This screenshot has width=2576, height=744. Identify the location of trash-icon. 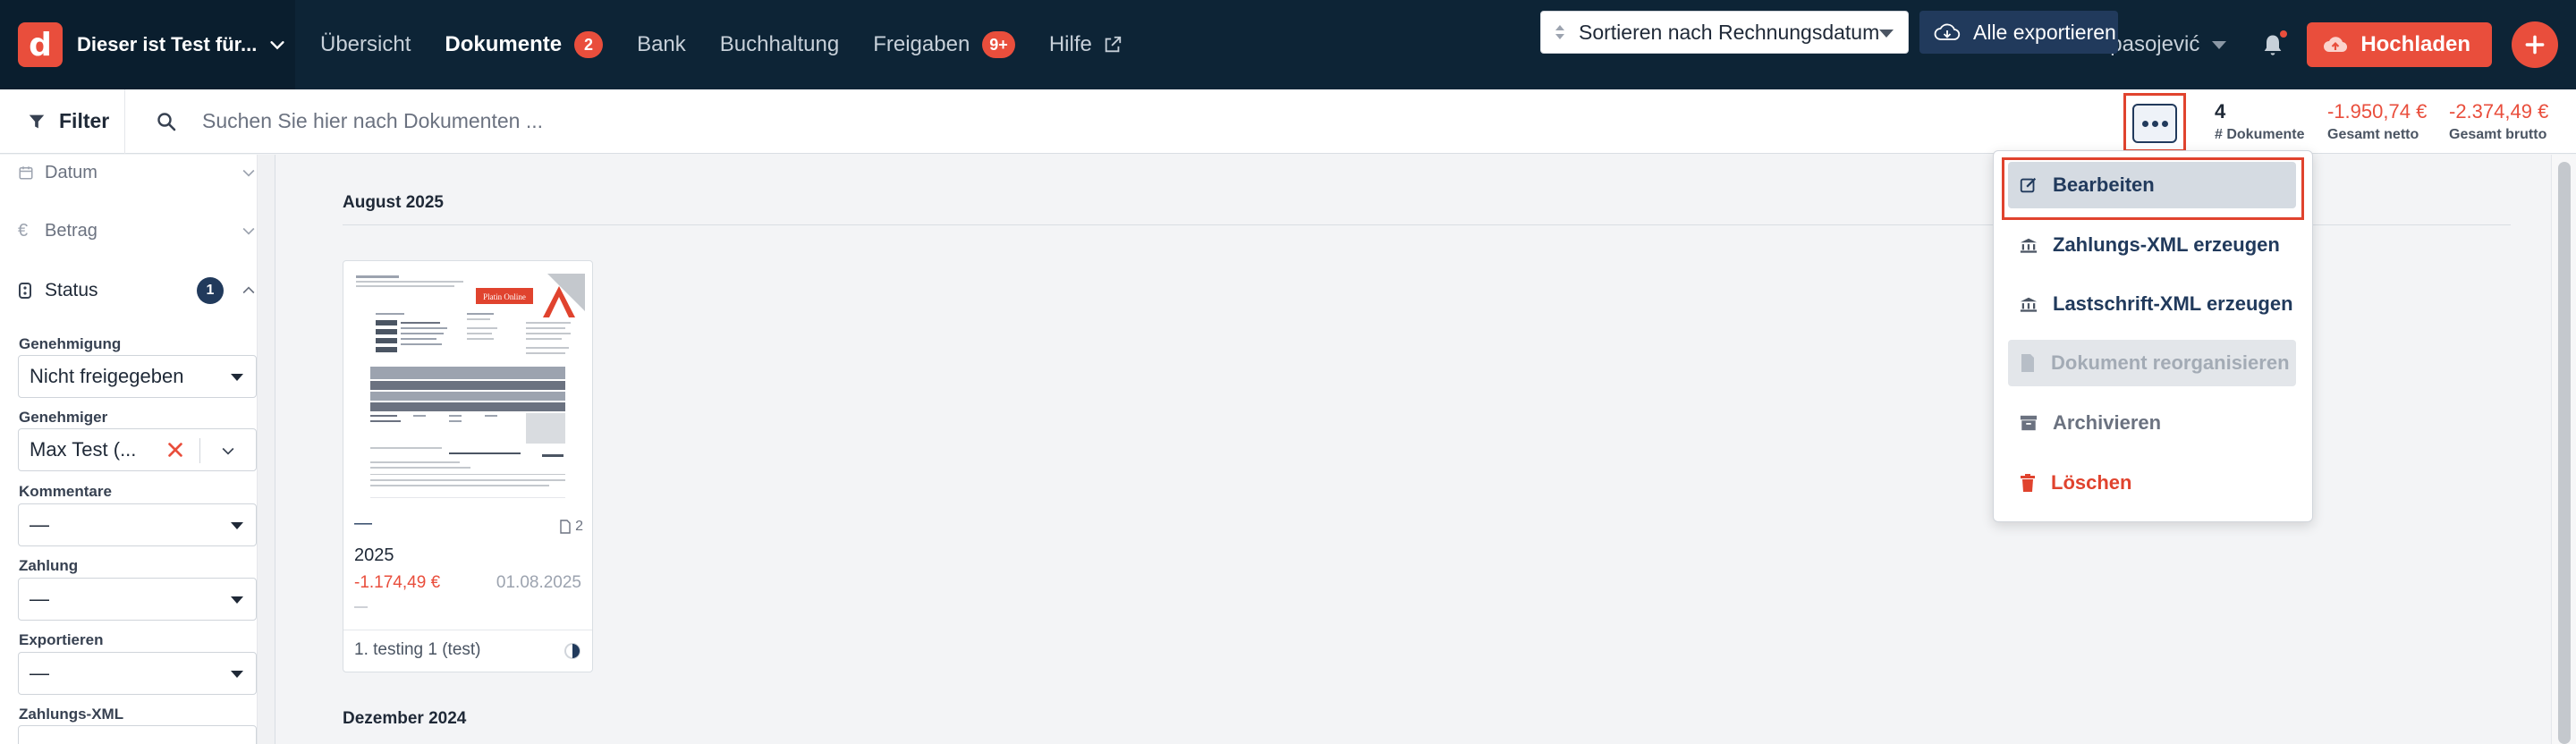
(2028, 483).